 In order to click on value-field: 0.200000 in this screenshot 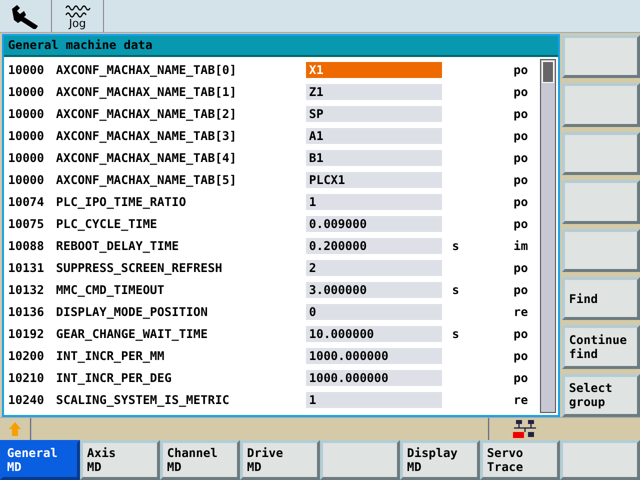, I will do `click(374, 246)`.